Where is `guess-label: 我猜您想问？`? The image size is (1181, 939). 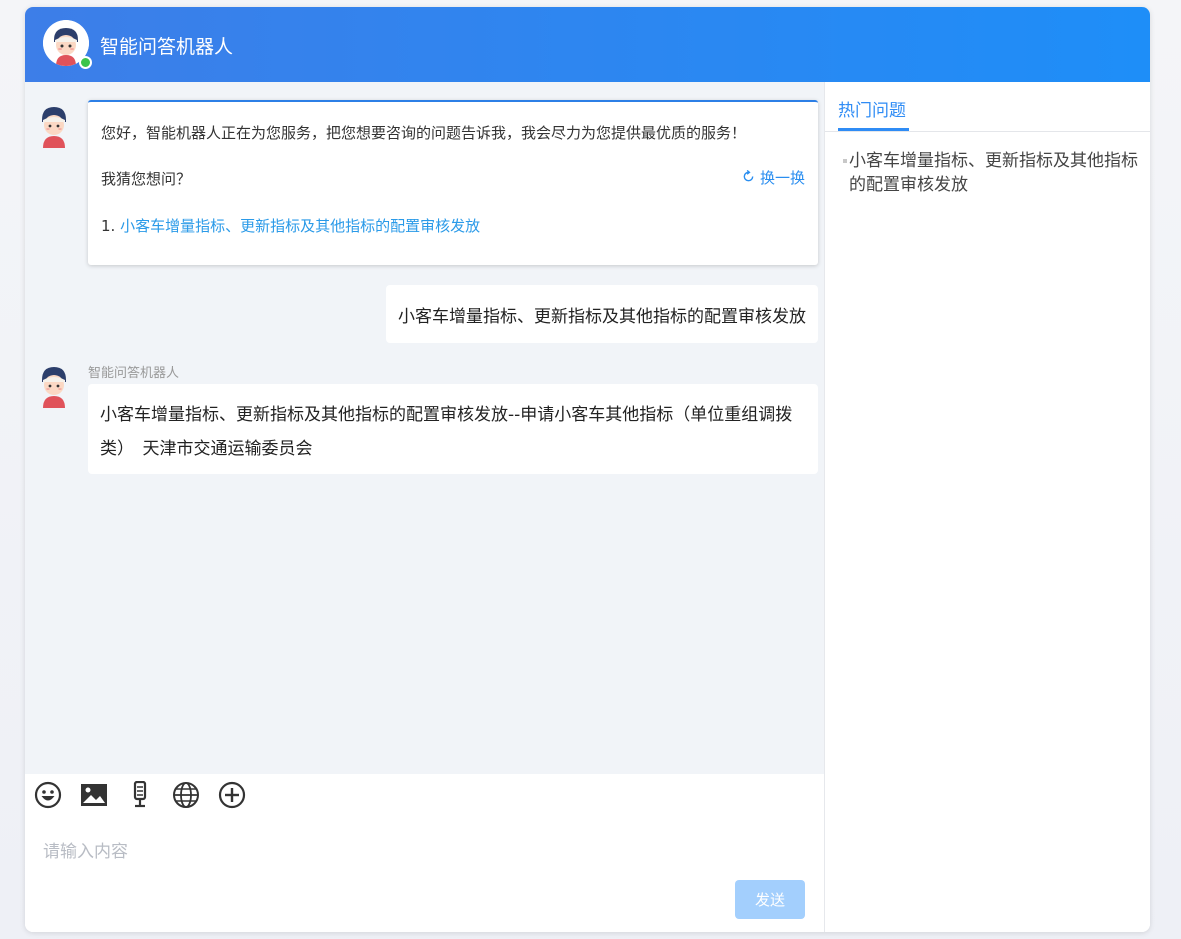
guess-label: 我猜您想问？ is located at coordinates (146, 179).